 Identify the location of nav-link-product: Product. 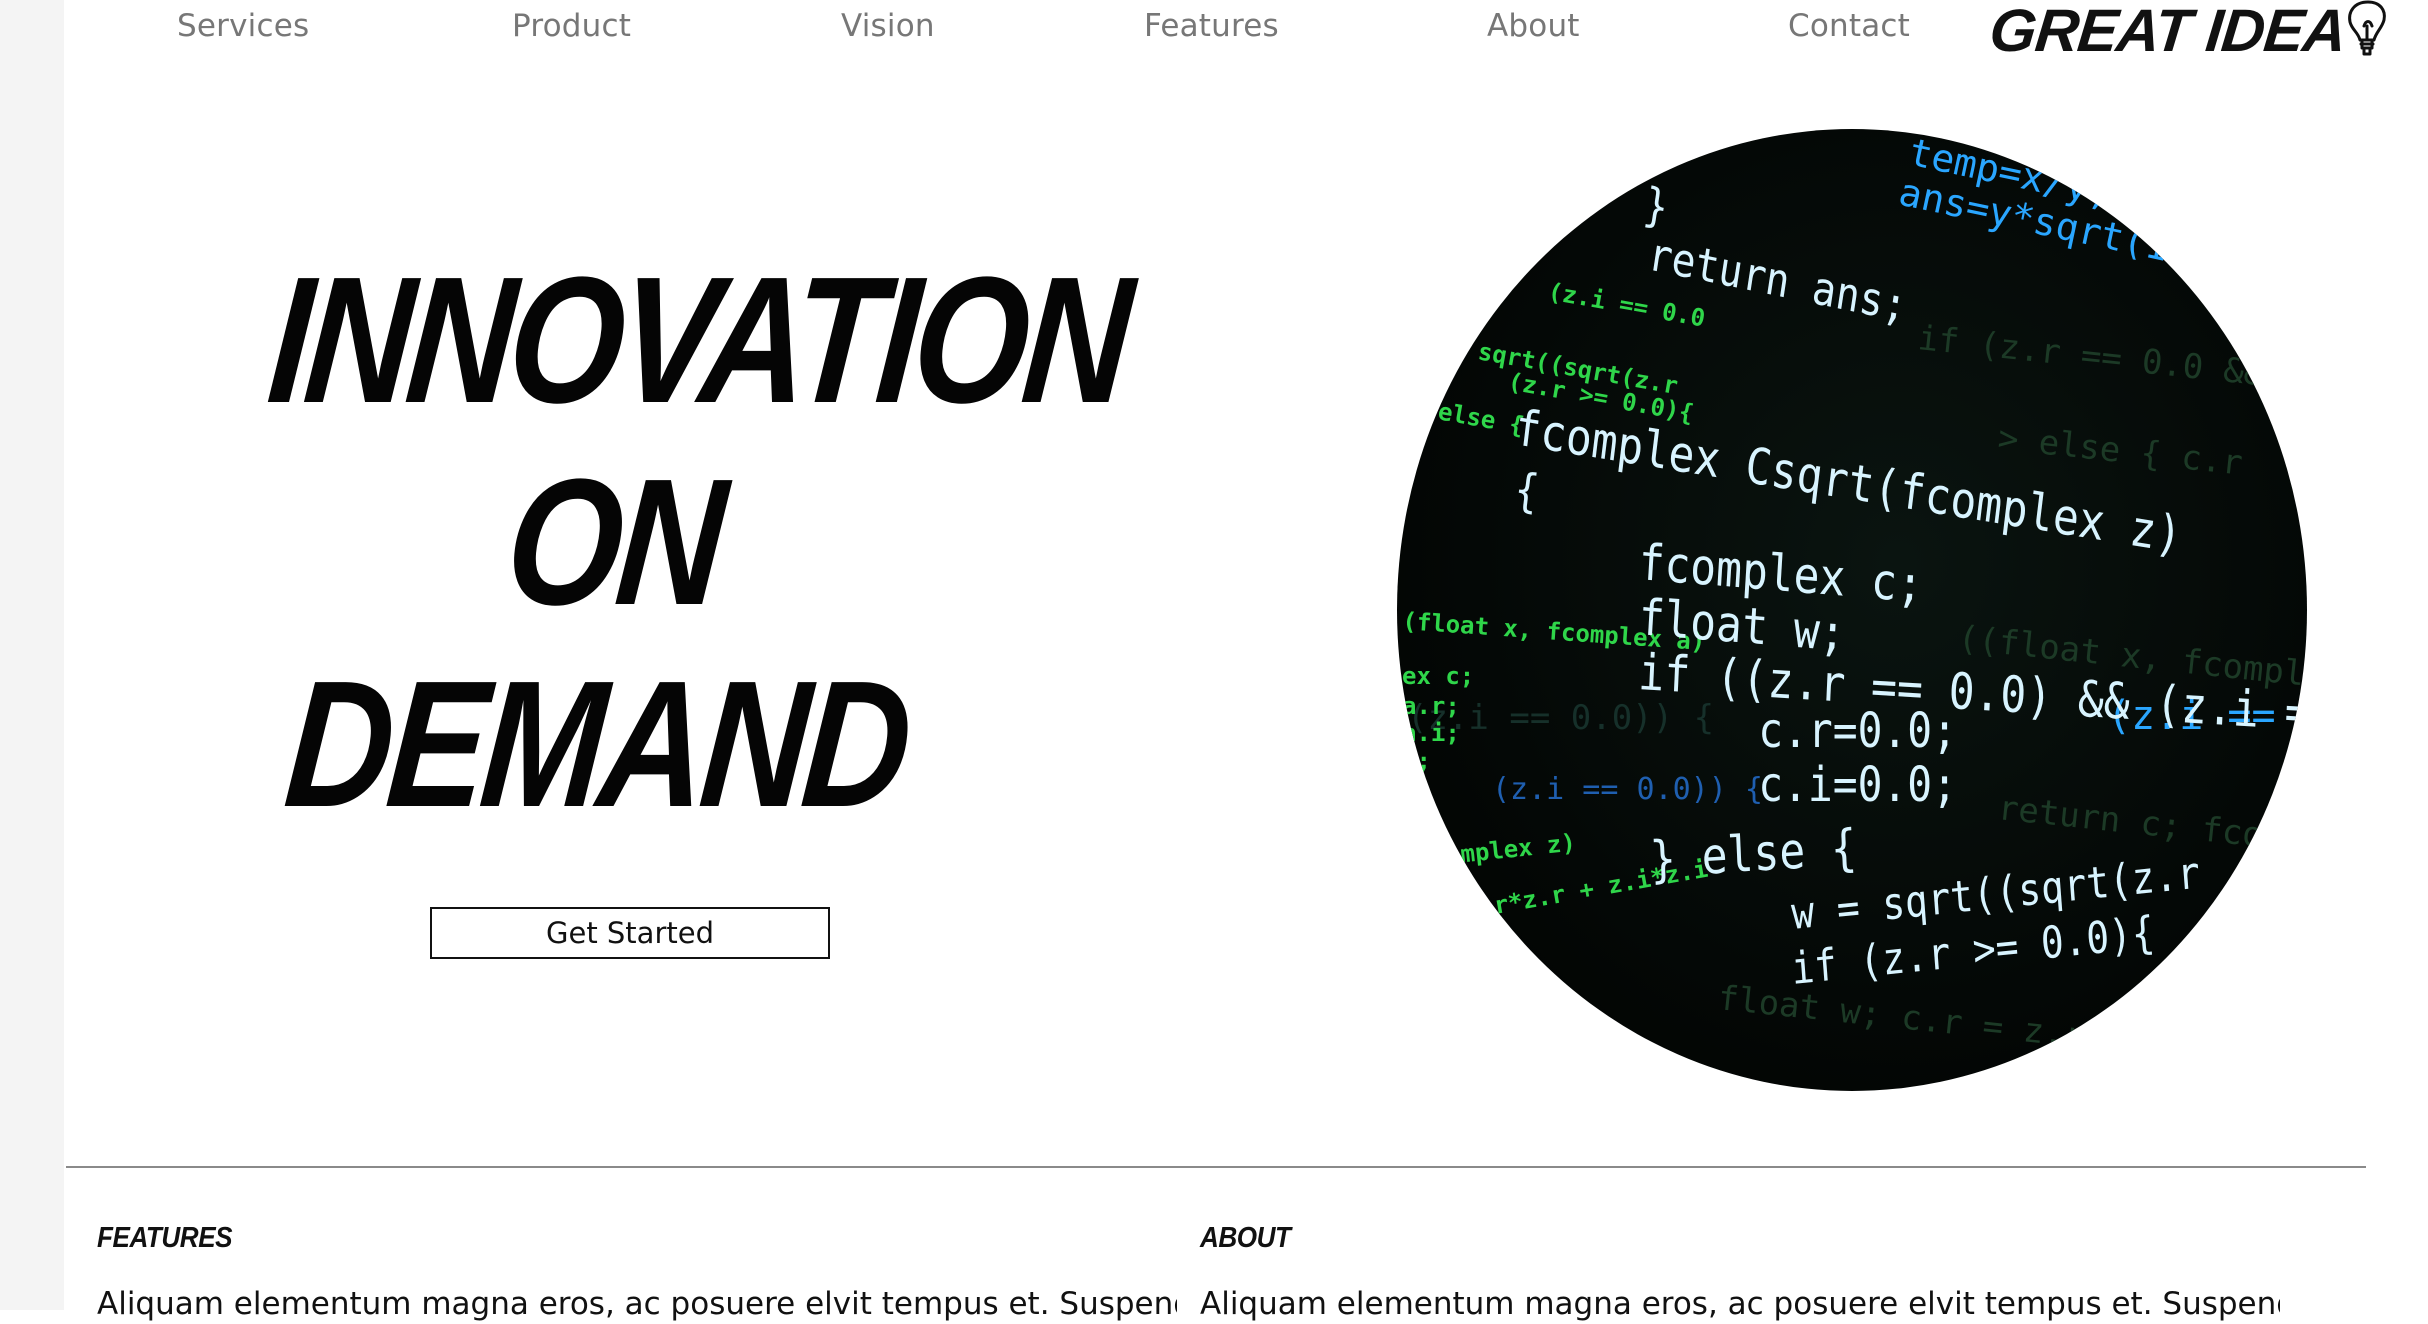
(571, 26).